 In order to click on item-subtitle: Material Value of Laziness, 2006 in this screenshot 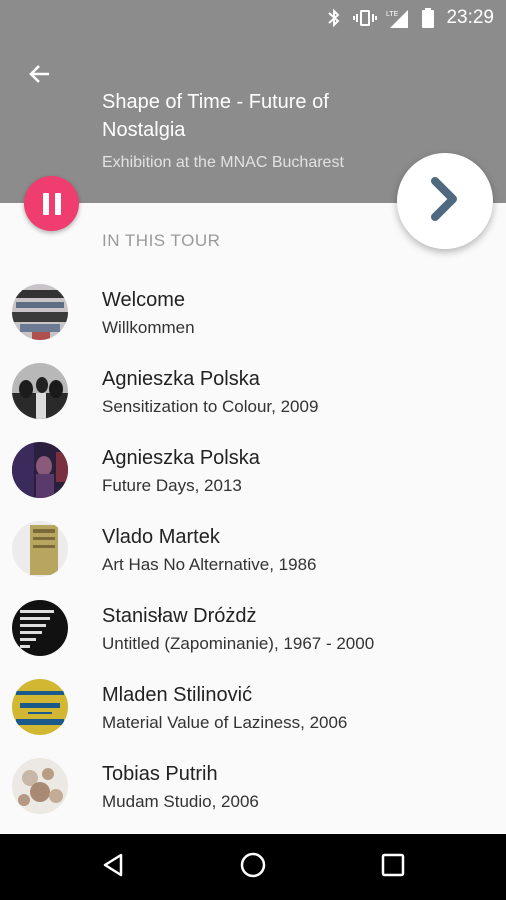, I will do `click(225, 722)`.